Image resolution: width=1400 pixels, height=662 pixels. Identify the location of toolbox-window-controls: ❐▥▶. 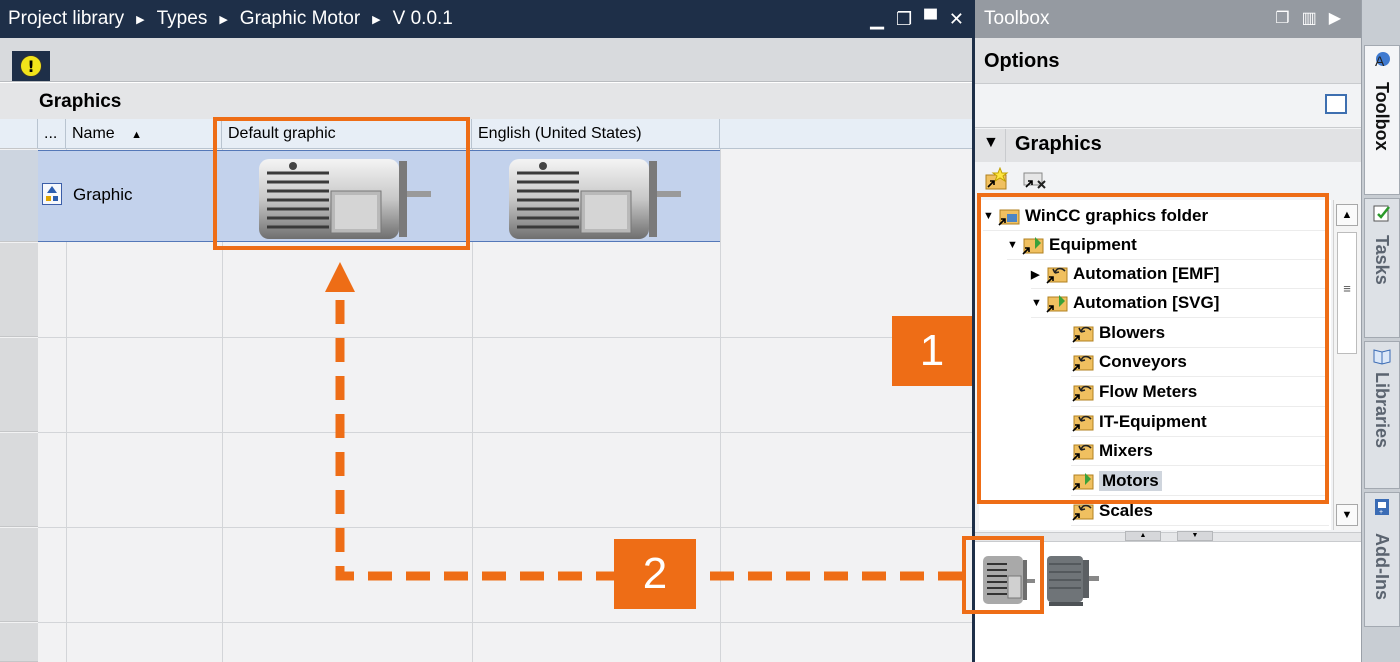
(1314, 18).